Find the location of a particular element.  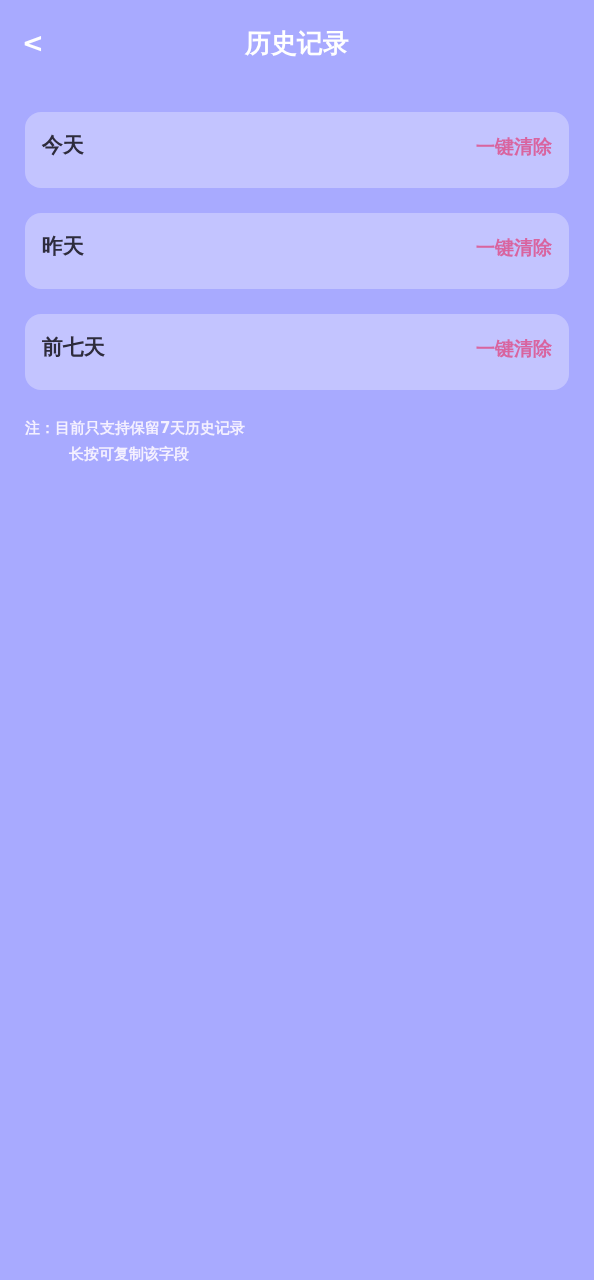

section-label: 今天 is located at coordinates (63, 146).